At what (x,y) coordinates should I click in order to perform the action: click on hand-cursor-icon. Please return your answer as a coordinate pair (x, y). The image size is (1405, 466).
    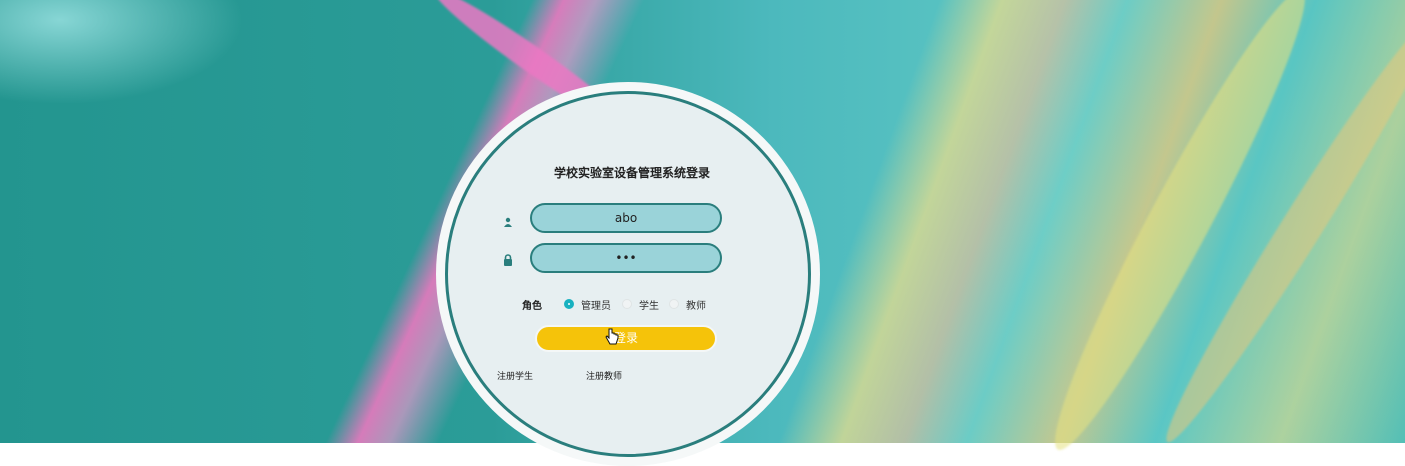
    Looking at the image, I should click on (612, 339).